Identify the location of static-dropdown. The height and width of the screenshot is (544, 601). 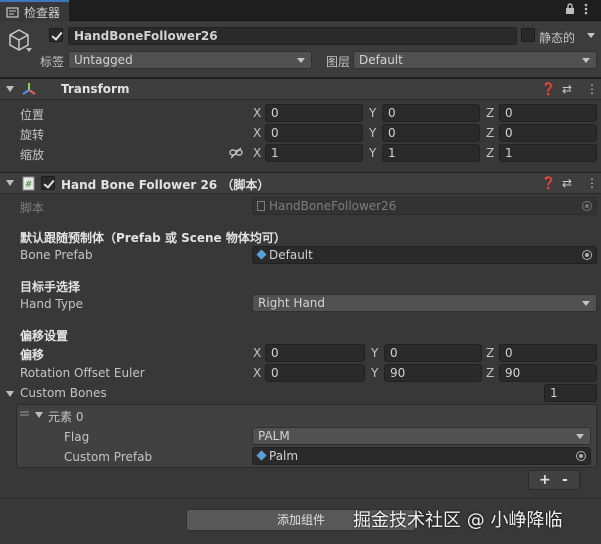
(591, 36).